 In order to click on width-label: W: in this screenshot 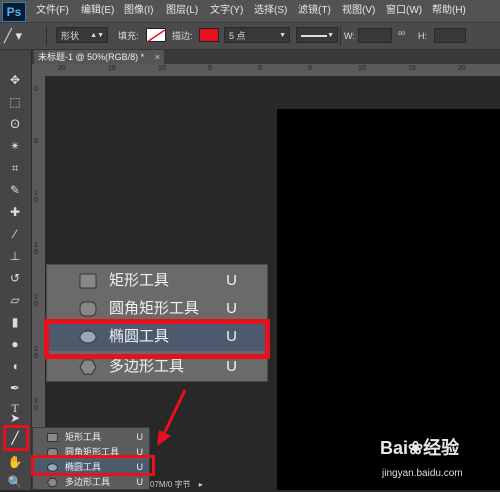, I will do `click(349, 36)`.